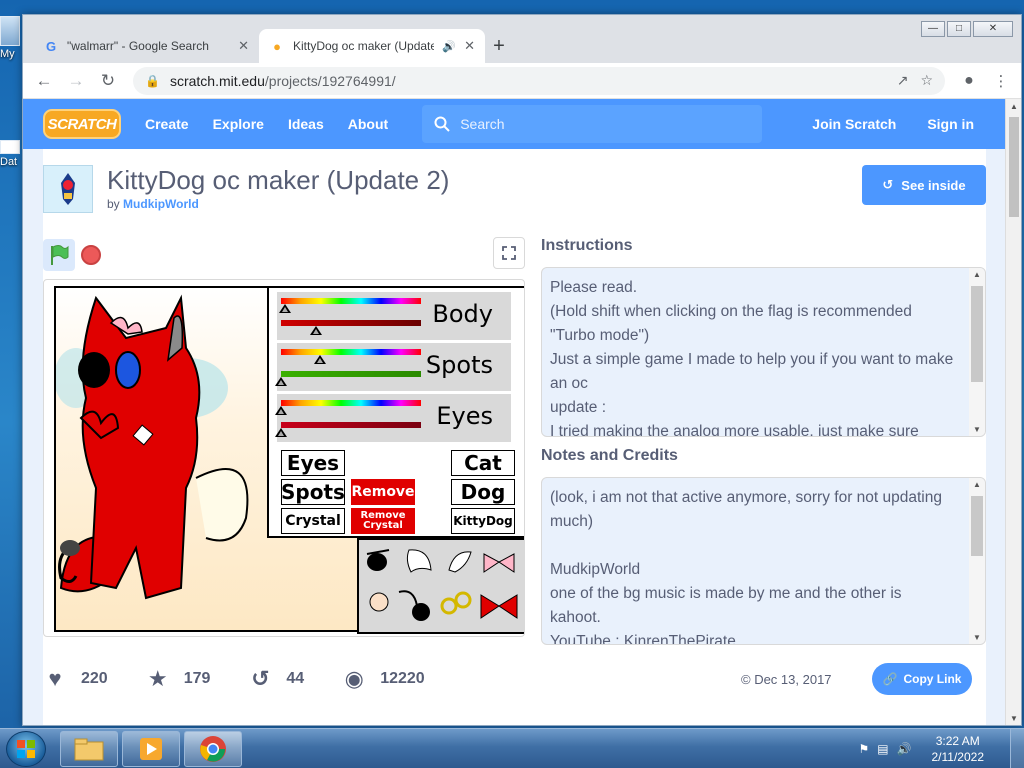 The width and height of the screenshot is (1024, 768). Describe the element at coordinates (313, 521) in the screenshot. I see `crystal-option-button: Crystal` at that location.